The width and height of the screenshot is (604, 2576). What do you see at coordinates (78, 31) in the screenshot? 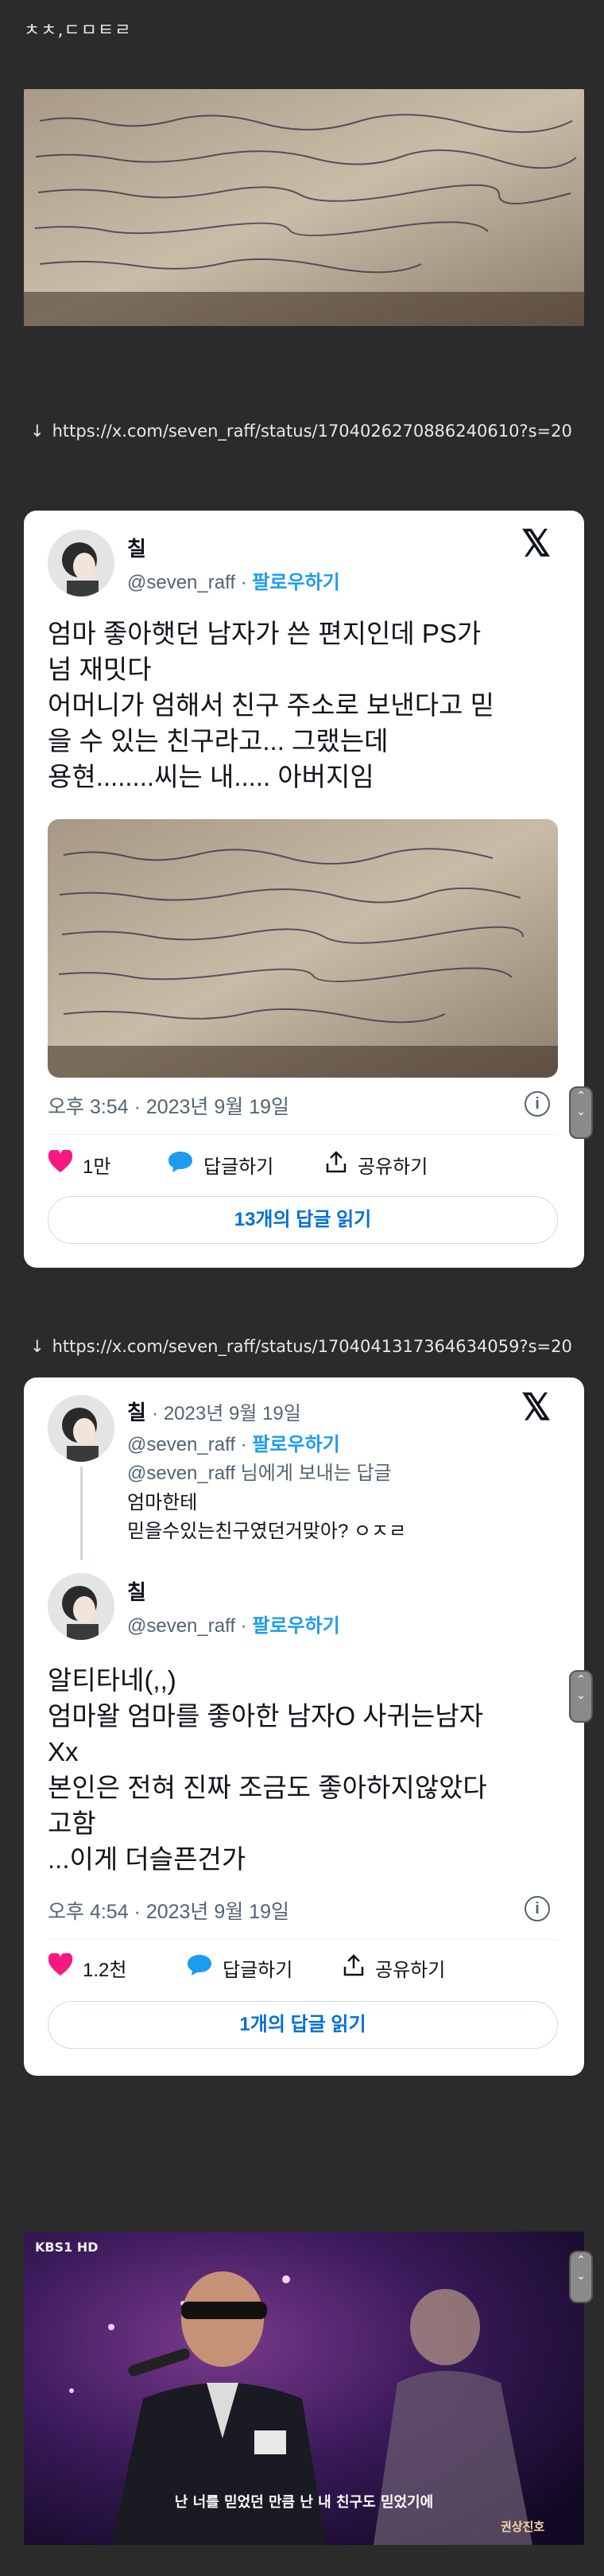
I see `site-tag: ㅊㅊ,ㄷㅁㅌㄹ` at bounding box center [78, 31].